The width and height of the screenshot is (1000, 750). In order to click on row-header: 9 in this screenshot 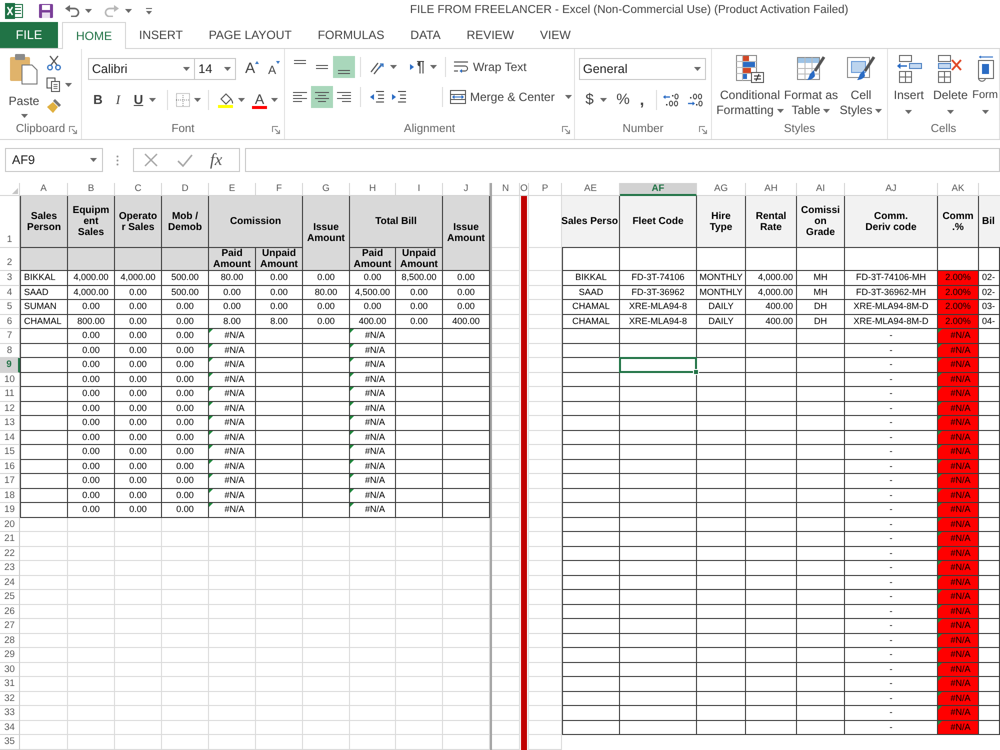, I will do `click(10, 365)`.